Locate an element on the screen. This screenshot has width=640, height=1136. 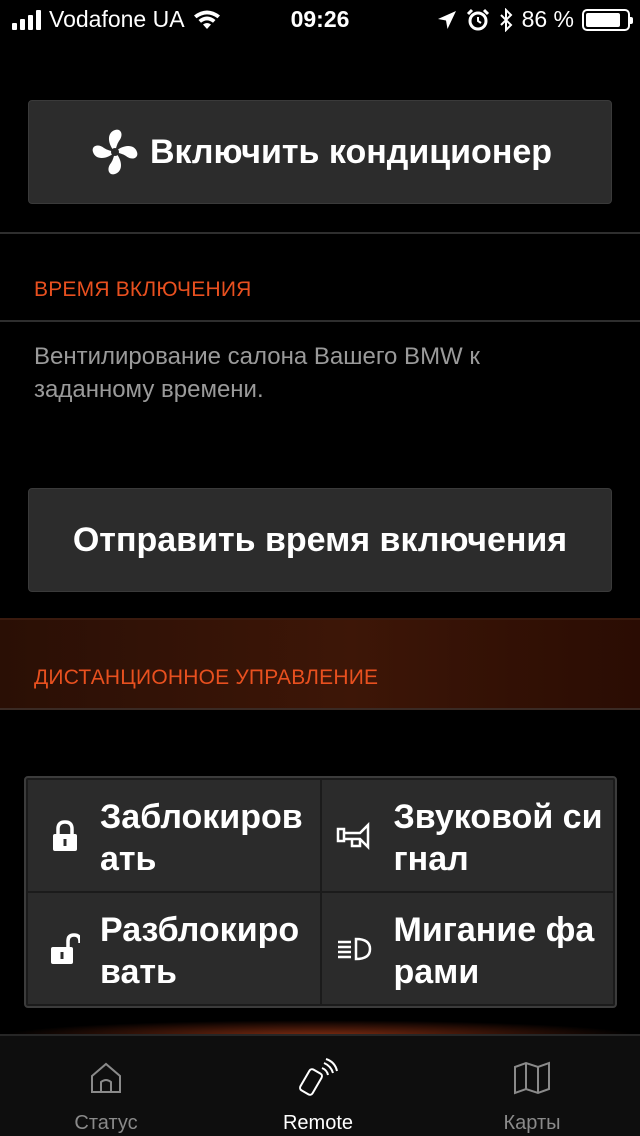
map-icon is located at coordinates (532, 1078).